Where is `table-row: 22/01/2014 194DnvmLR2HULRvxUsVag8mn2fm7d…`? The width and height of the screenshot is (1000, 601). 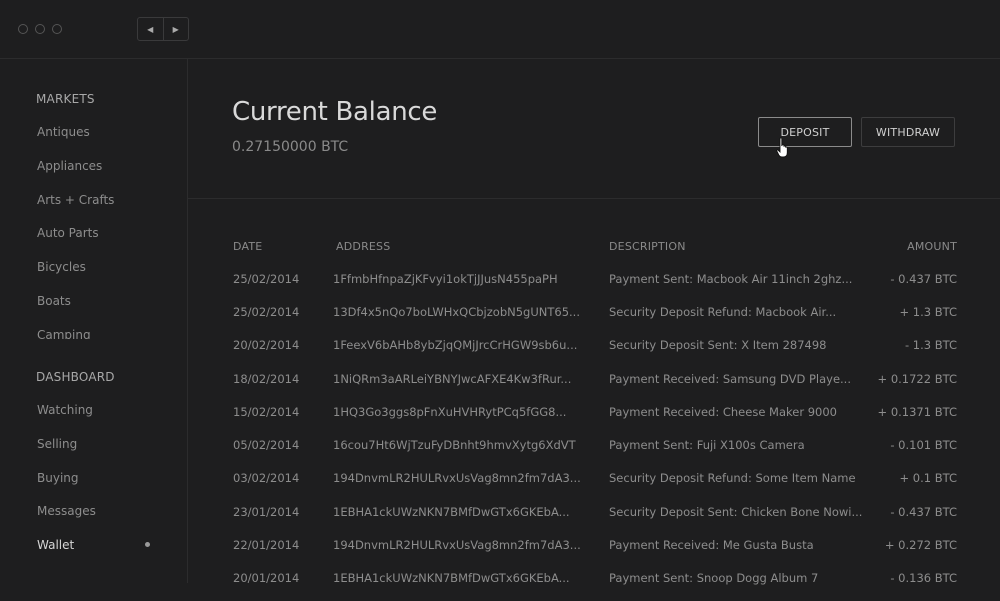 table-row: 22/01/2014 194DnvmLR2HULRvxUsVag8mn2fm7d… is located at coordinates (594, 553).